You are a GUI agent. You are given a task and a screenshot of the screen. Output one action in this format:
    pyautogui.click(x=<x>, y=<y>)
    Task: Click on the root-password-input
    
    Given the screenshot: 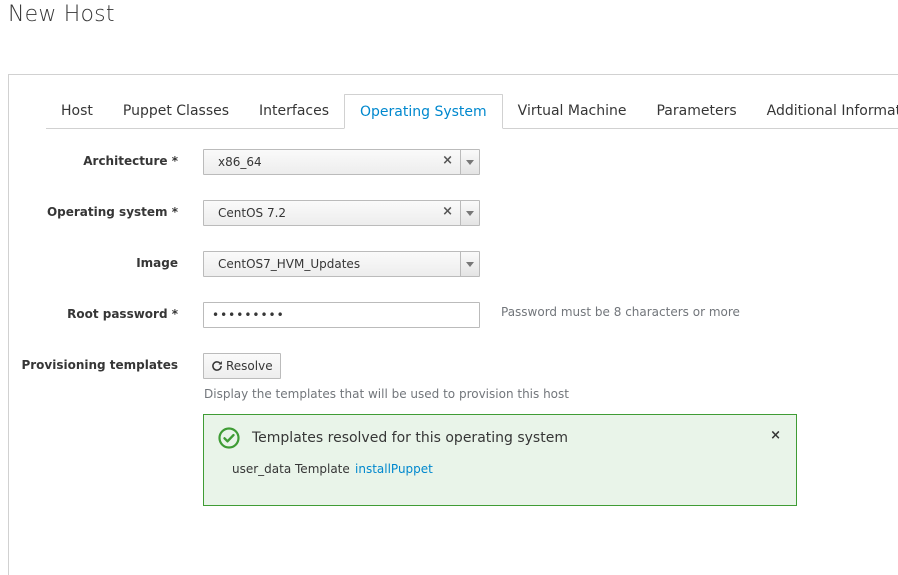 What is the action you would take?
    pyautogui.click(x=341, y=315)
    